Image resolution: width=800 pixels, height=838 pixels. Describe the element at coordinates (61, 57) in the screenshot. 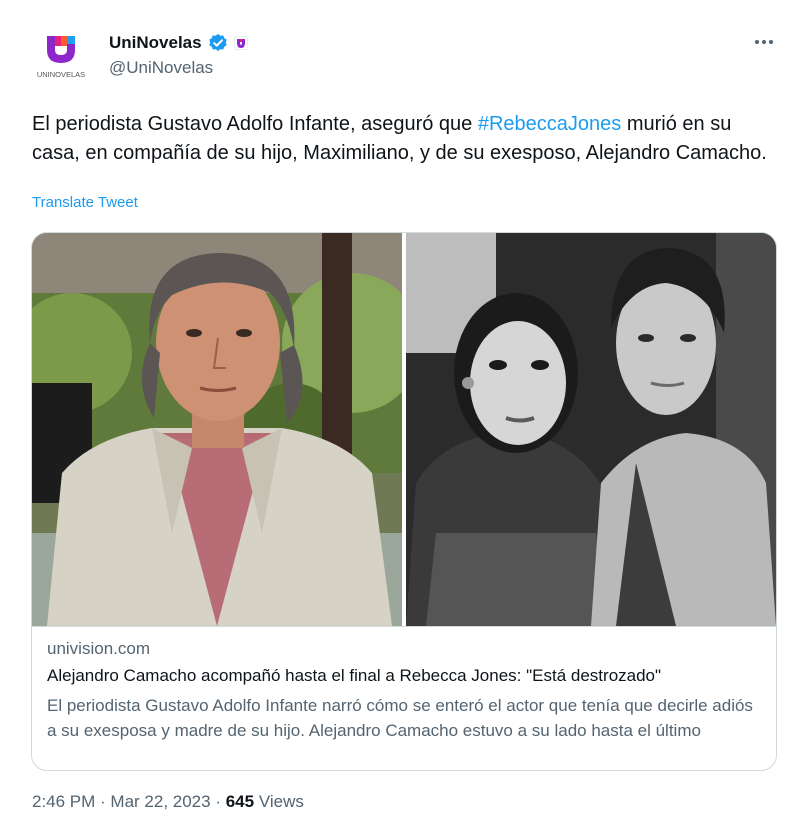

I see `uninovelas-logo-icon: UNINOVELAS` at that location.